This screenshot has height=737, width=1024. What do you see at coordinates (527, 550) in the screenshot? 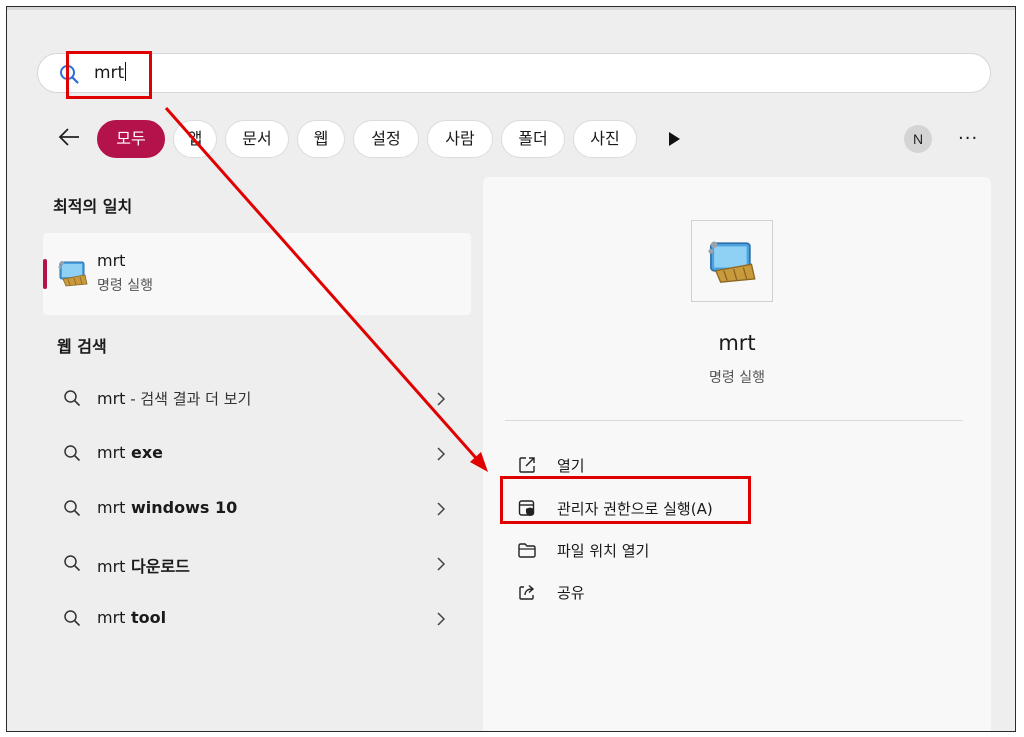
I see `folder-icon` at bounding box center [527, 550].